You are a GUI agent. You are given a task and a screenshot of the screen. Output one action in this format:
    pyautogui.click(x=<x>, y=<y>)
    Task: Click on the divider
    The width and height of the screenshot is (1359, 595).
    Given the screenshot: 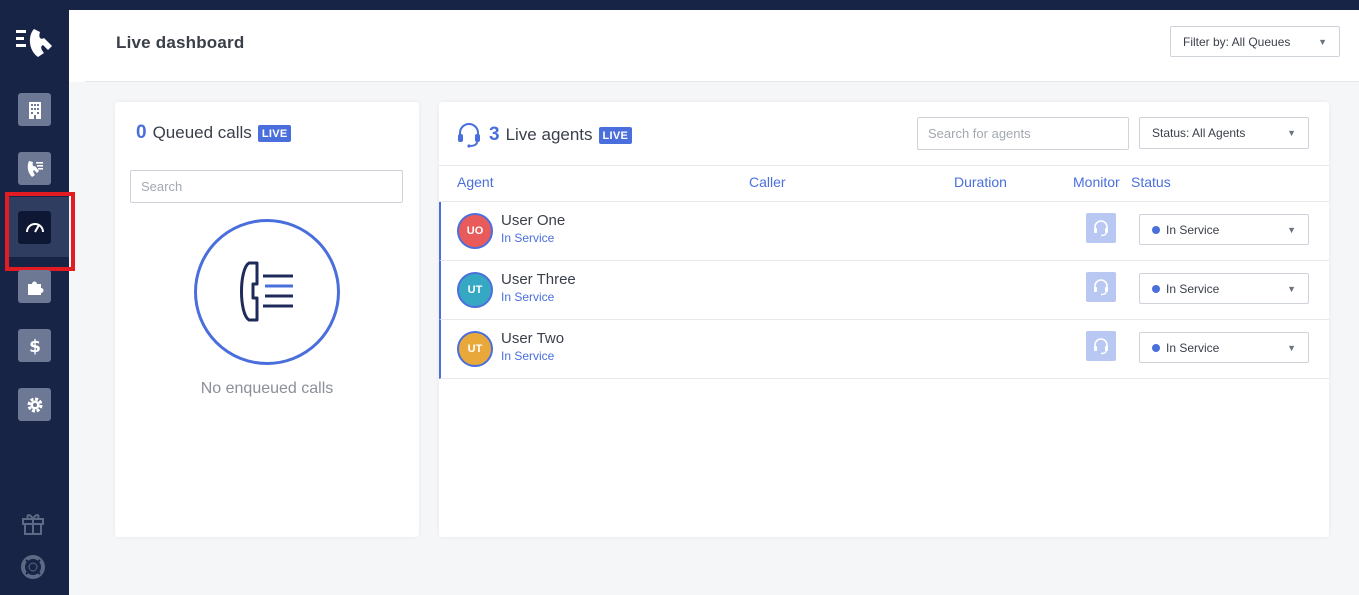 What is the action you would take?
    pyautogui.click(x=884, y=165)
    